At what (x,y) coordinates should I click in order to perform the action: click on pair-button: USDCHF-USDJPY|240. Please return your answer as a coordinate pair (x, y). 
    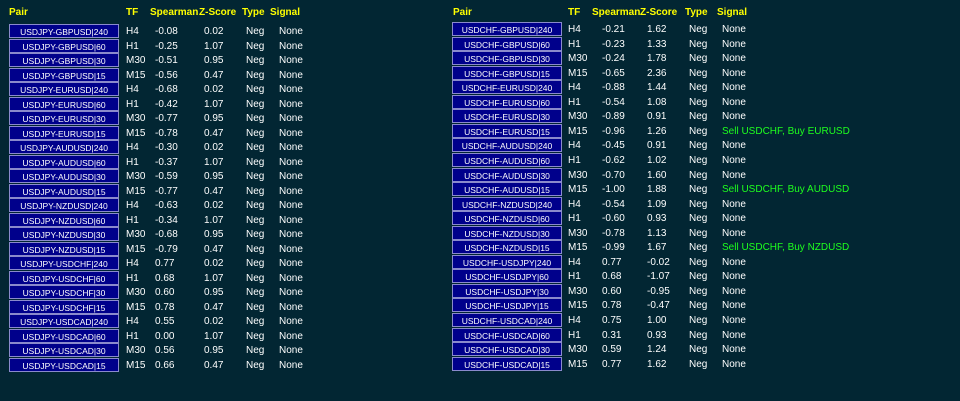
    Looking at the image, I should click on (507, 261).